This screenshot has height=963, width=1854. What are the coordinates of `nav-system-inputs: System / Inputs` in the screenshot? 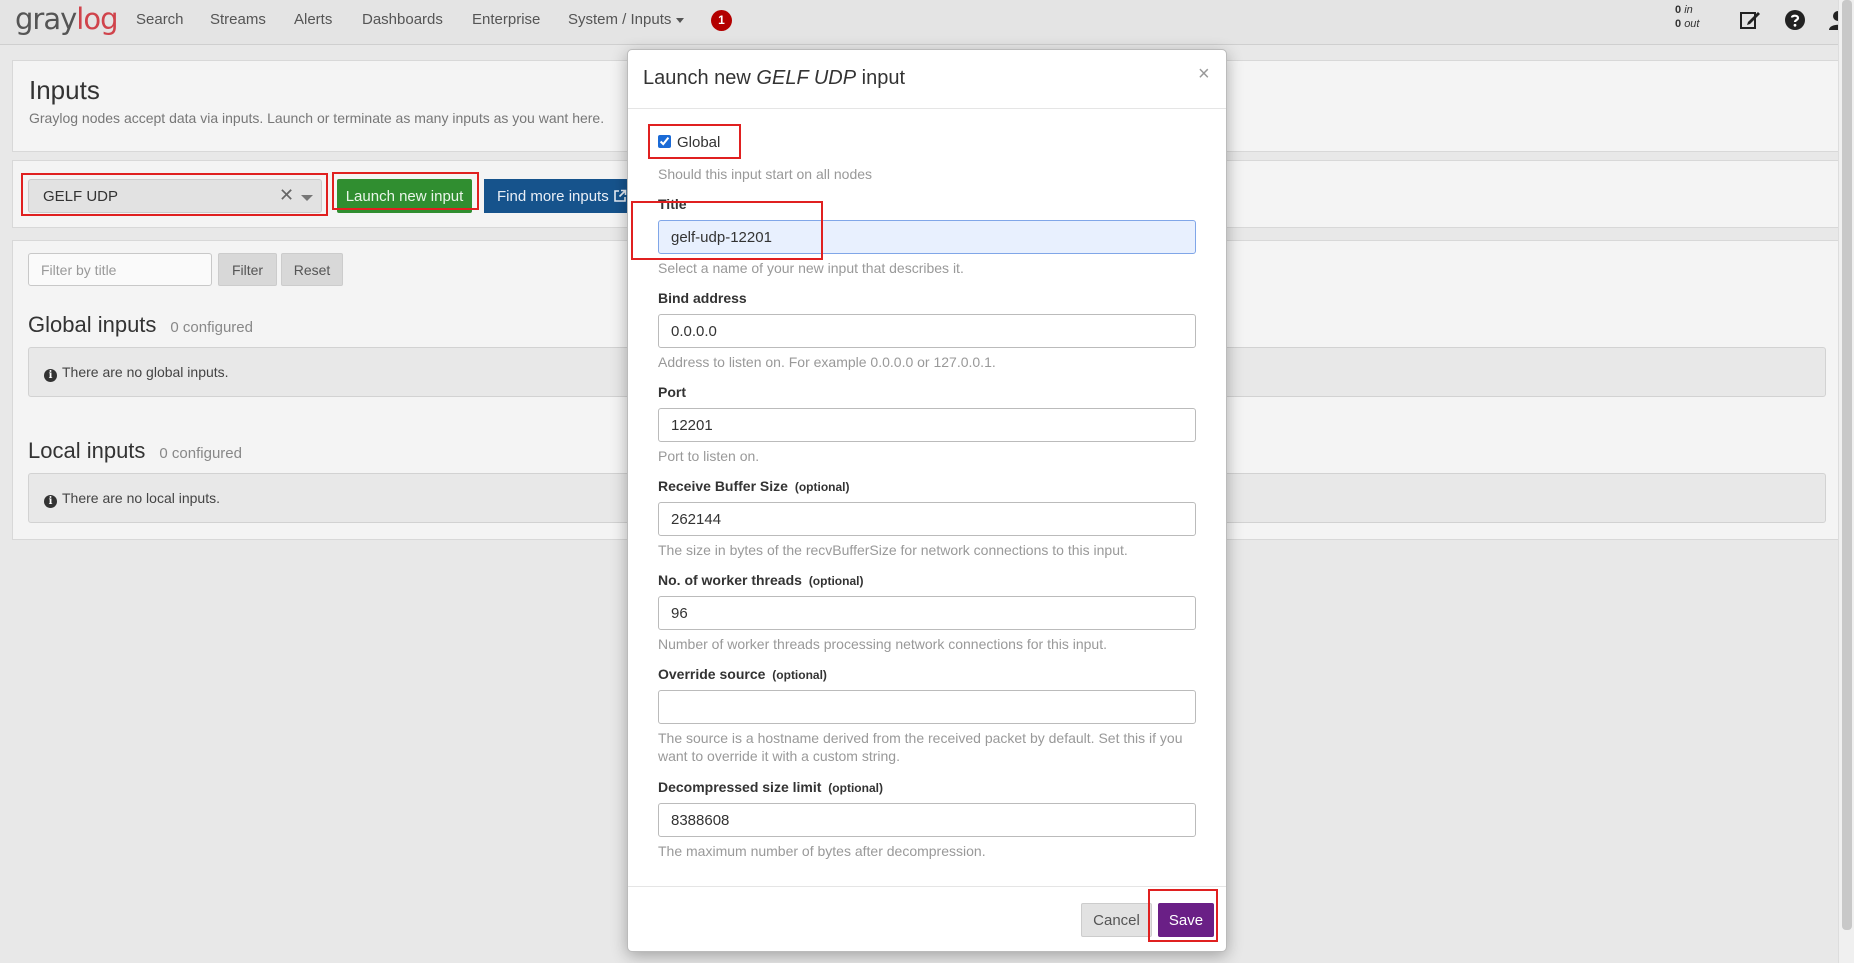 It's located at (626, 20).